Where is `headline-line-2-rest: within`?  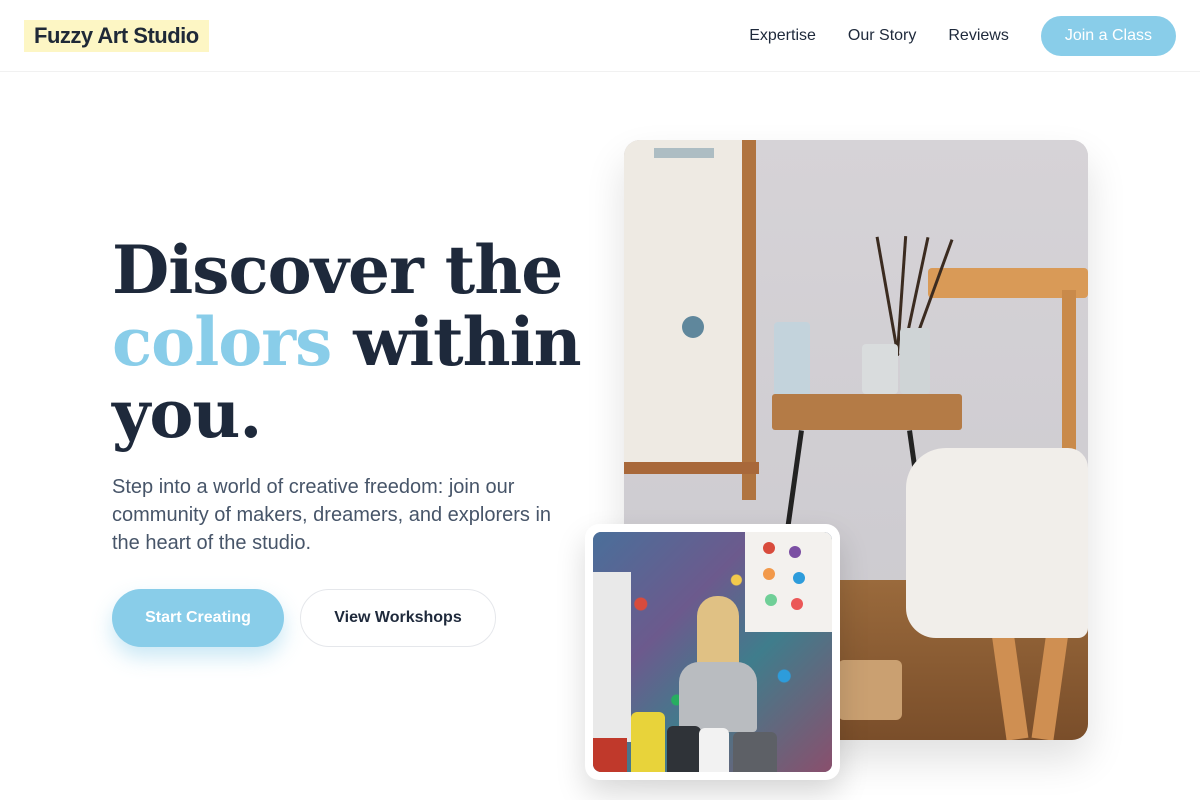
headline-line-2-rest: within is located at coordinates (467, 342).